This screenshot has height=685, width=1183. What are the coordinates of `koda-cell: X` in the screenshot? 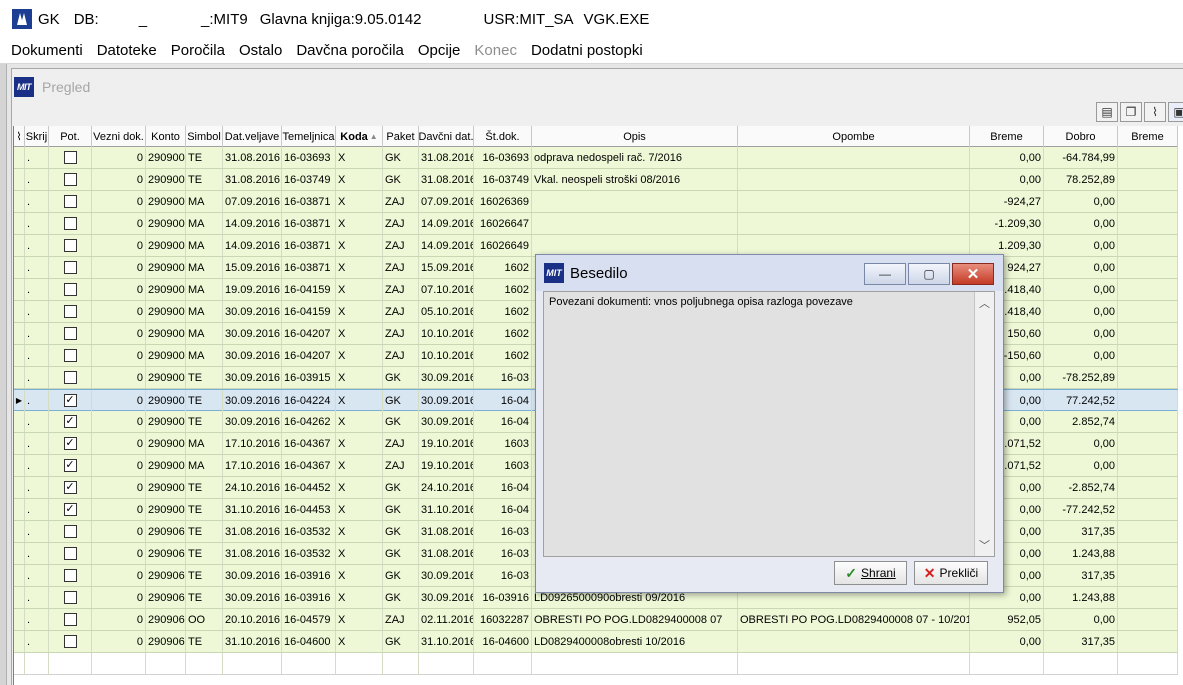 It's located at (359, 289).